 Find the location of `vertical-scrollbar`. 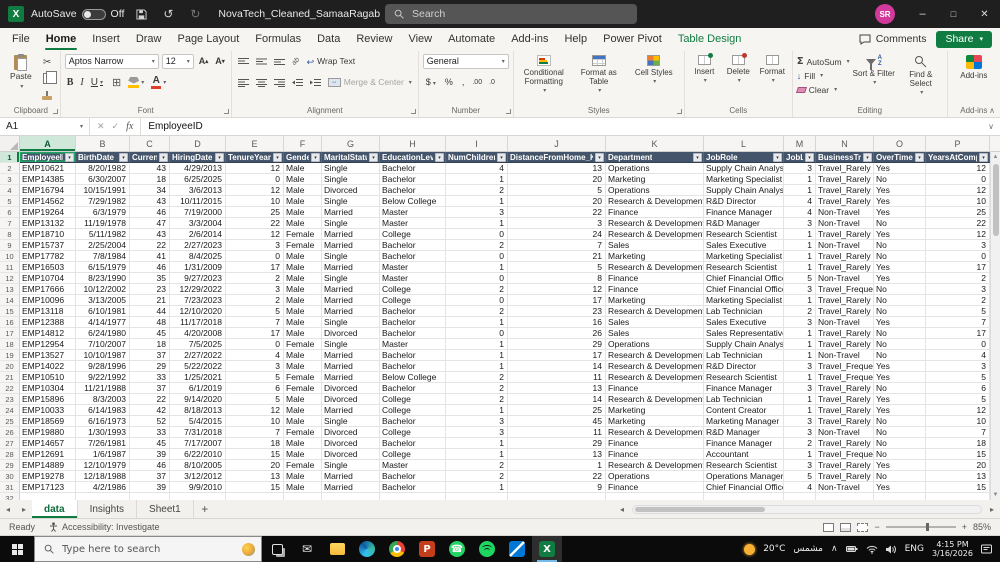

vertical-scrollbar is located at coordinates (995, 326).